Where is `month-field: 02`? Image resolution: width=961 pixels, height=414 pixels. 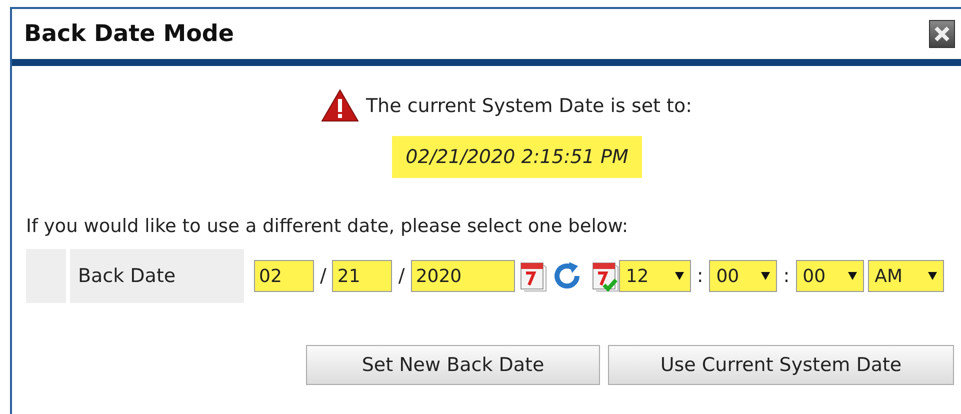 month-field: 02 is located at coordinates (284, 276).